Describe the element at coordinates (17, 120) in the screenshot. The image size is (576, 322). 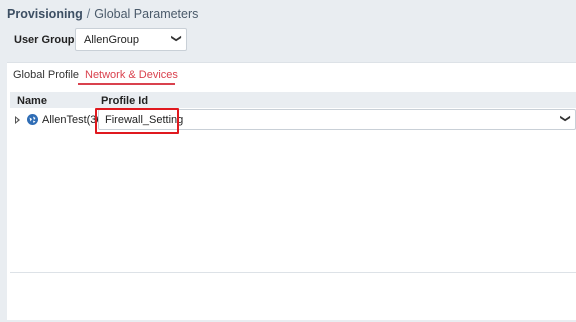
I see `expand-arrow-icon` at that location.